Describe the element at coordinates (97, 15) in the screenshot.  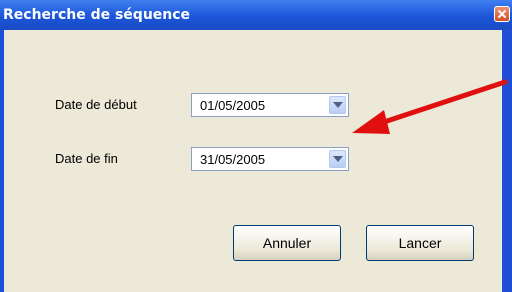
I see `window-title: Recherche de séquence` at that location.